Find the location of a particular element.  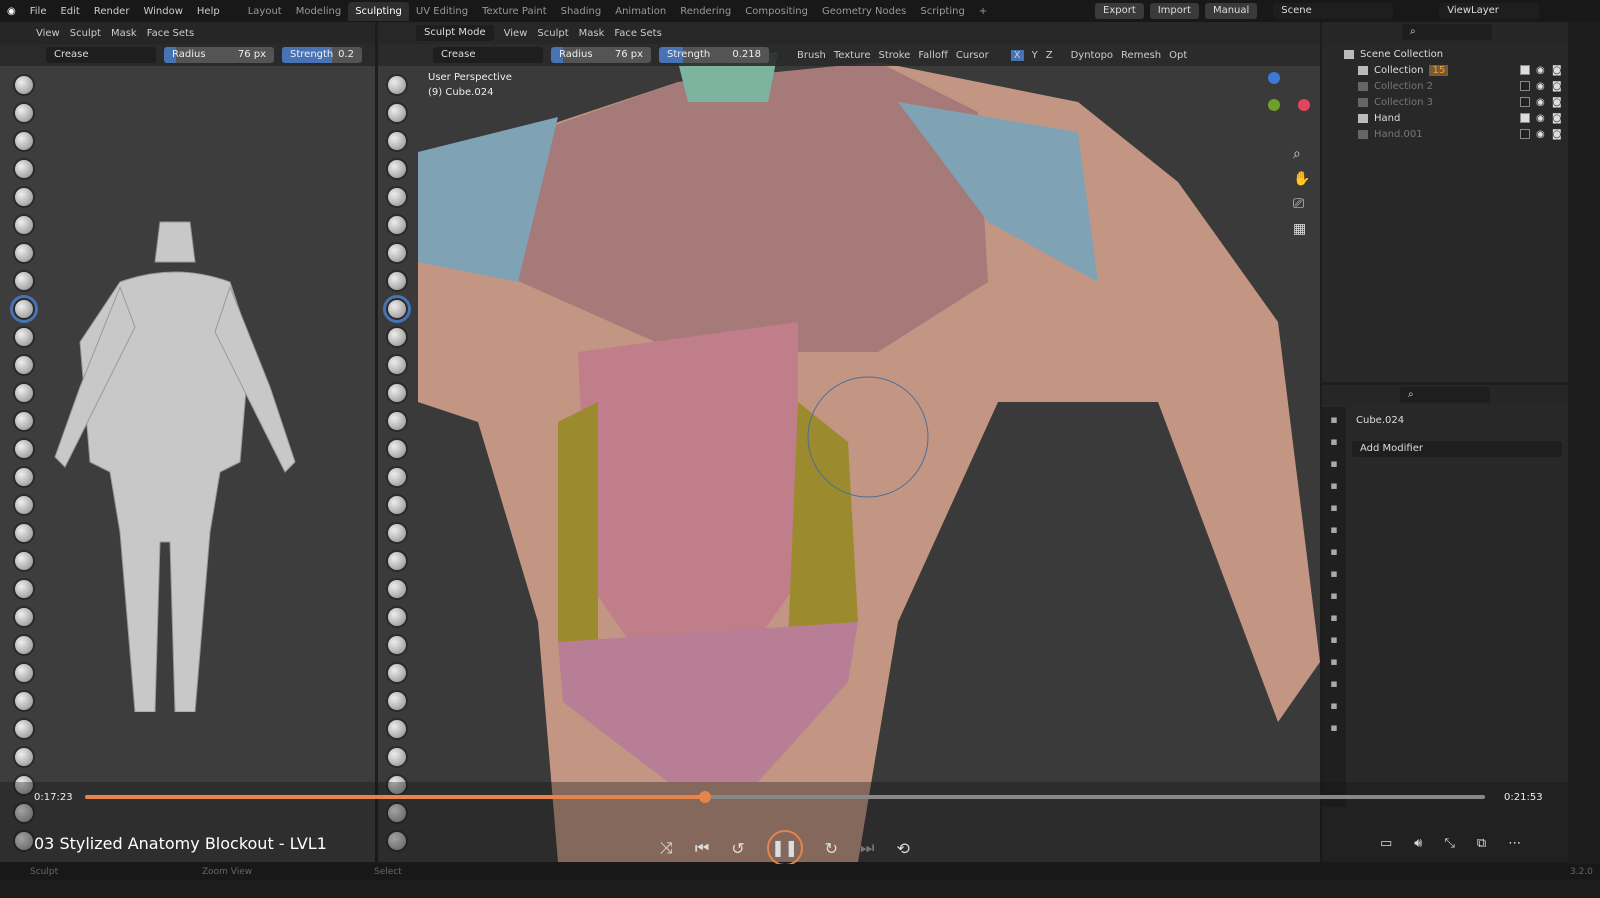

outliner-item: Hand.001 ◉ ◙ is located at coordinates (1445, 134).